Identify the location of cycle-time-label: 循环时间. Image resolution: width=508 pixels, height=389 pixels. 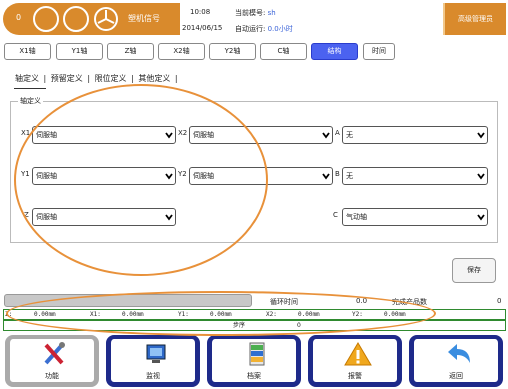
(284, 302).